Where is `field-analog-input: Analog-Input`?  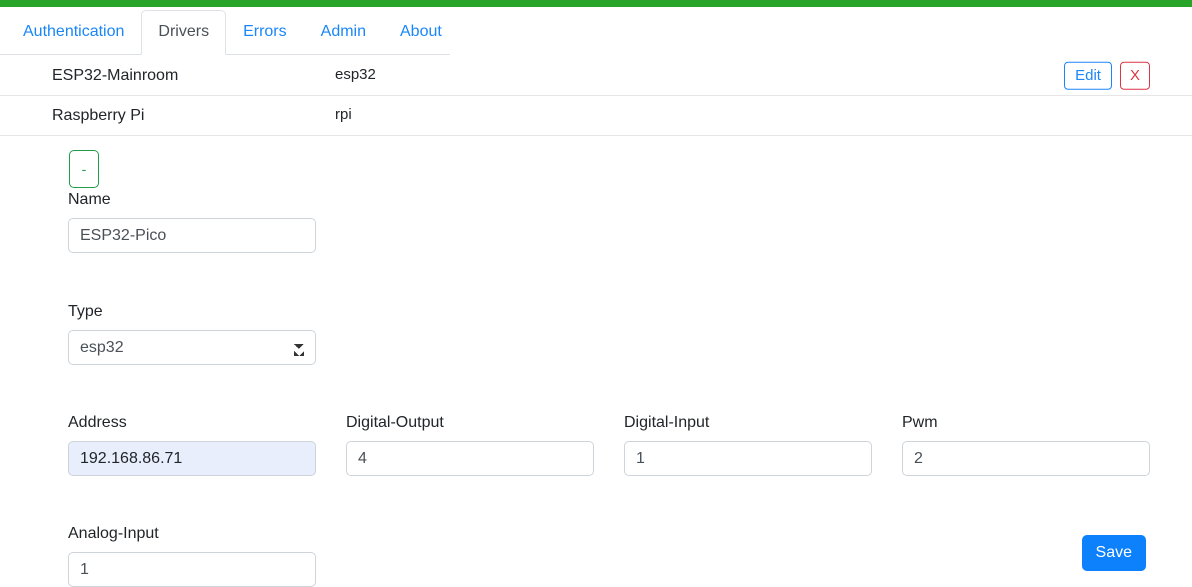 field-analog-input: Analog-Input is located at coordinates (192, 554).